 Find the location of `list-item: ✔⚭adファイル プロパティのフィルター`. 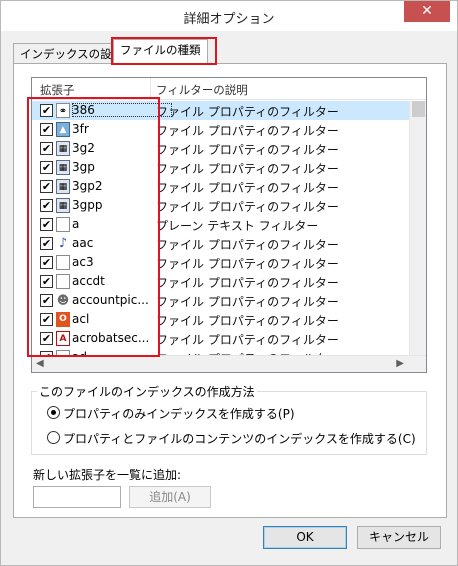

list-item: ✔⚭adファイル プロパティのフィルター is located at coordinates (221, 351).